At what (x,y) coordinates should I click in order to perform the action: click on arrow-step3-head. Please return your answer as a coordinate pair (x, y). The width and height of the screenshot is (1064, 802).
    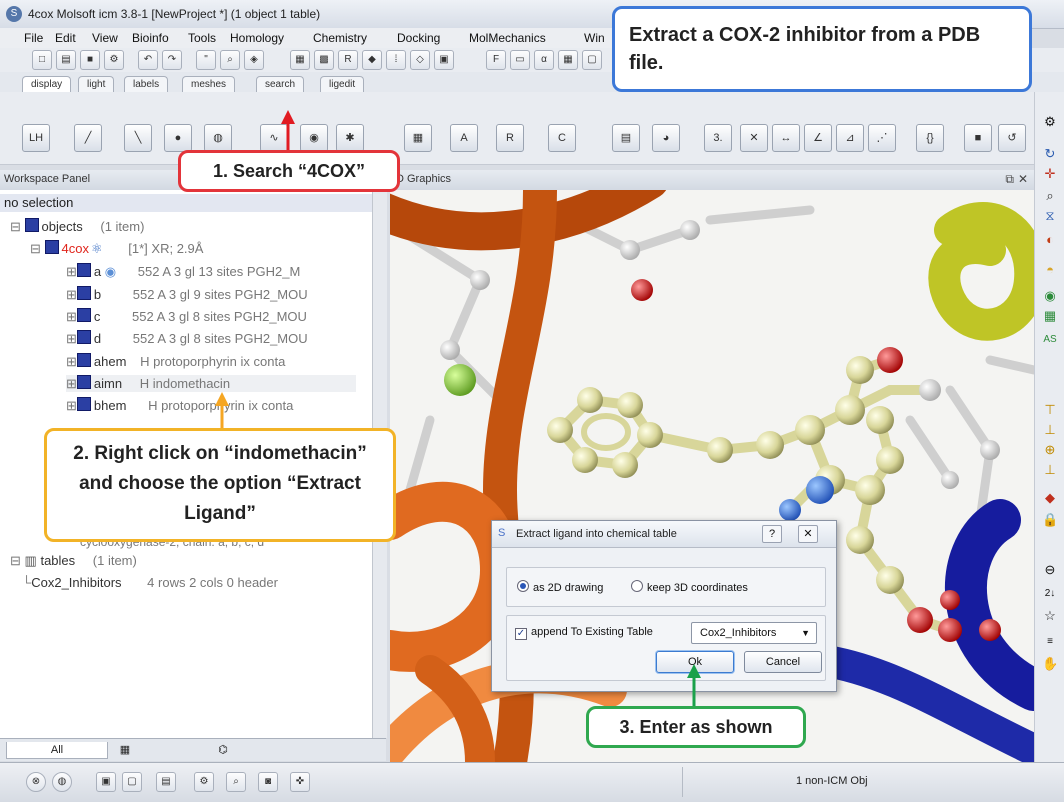
    Looking at the image, I should click on (694, 671).